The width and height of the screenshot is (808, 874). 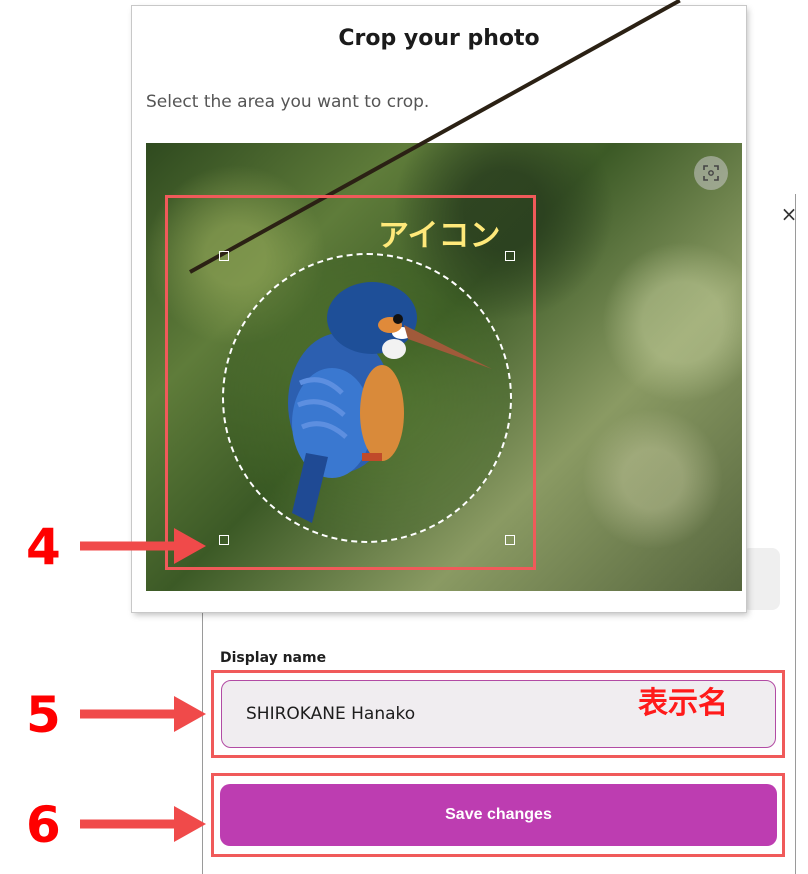 What do you see at coordinates (288, 102) in the screenshot?
I see `crop-dialog-subtitle: Select the area you want to crop.` at bounding box center [288, 102].